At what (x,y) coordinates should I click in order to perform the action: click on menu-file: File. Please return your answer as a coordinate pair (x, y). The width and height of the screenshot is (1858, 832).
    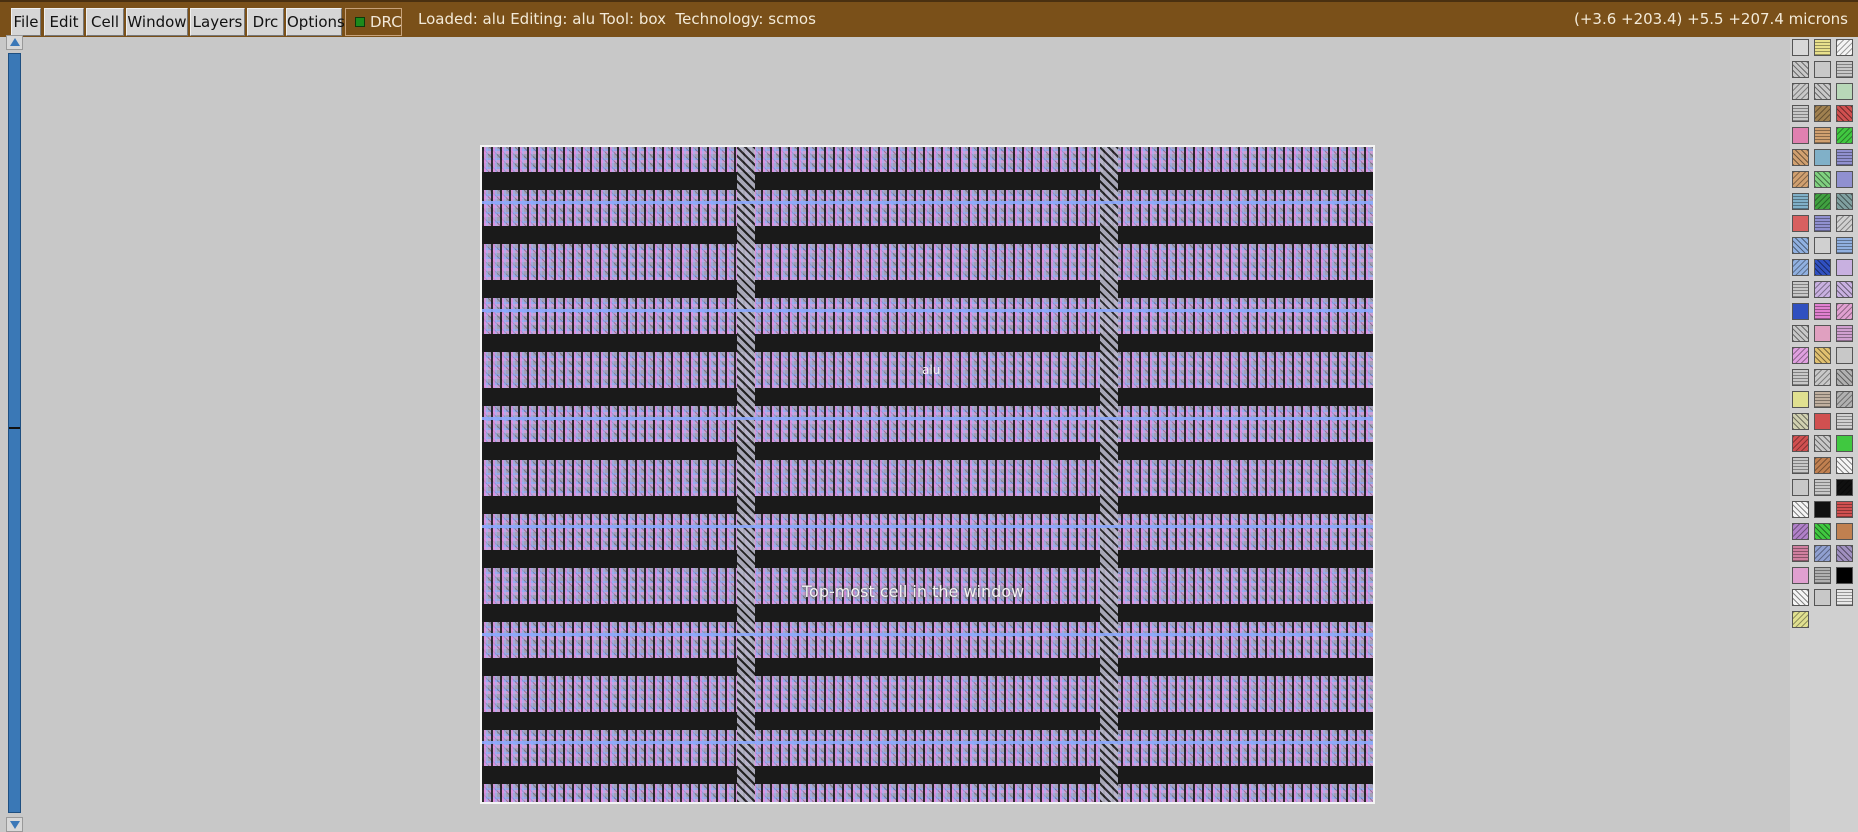
    Looking at the image, I should click on (26, 22).